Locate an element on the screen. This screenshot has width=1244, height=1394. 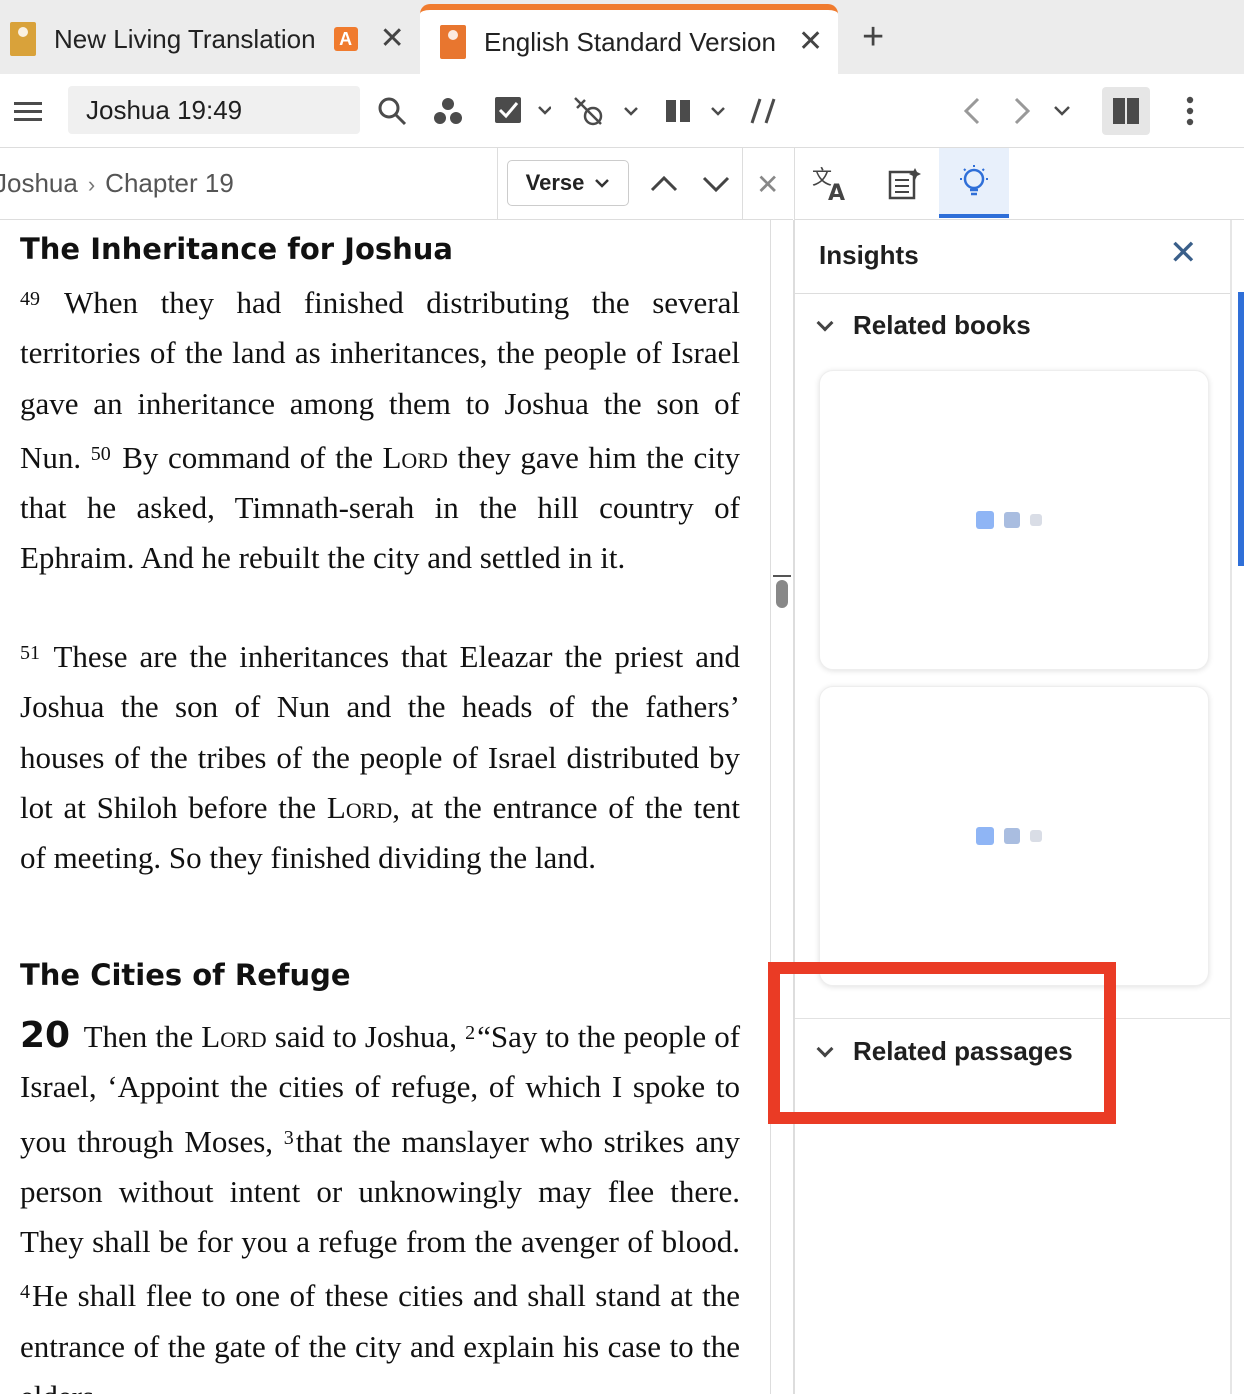
back-icon is located at coordinates (972, 111).